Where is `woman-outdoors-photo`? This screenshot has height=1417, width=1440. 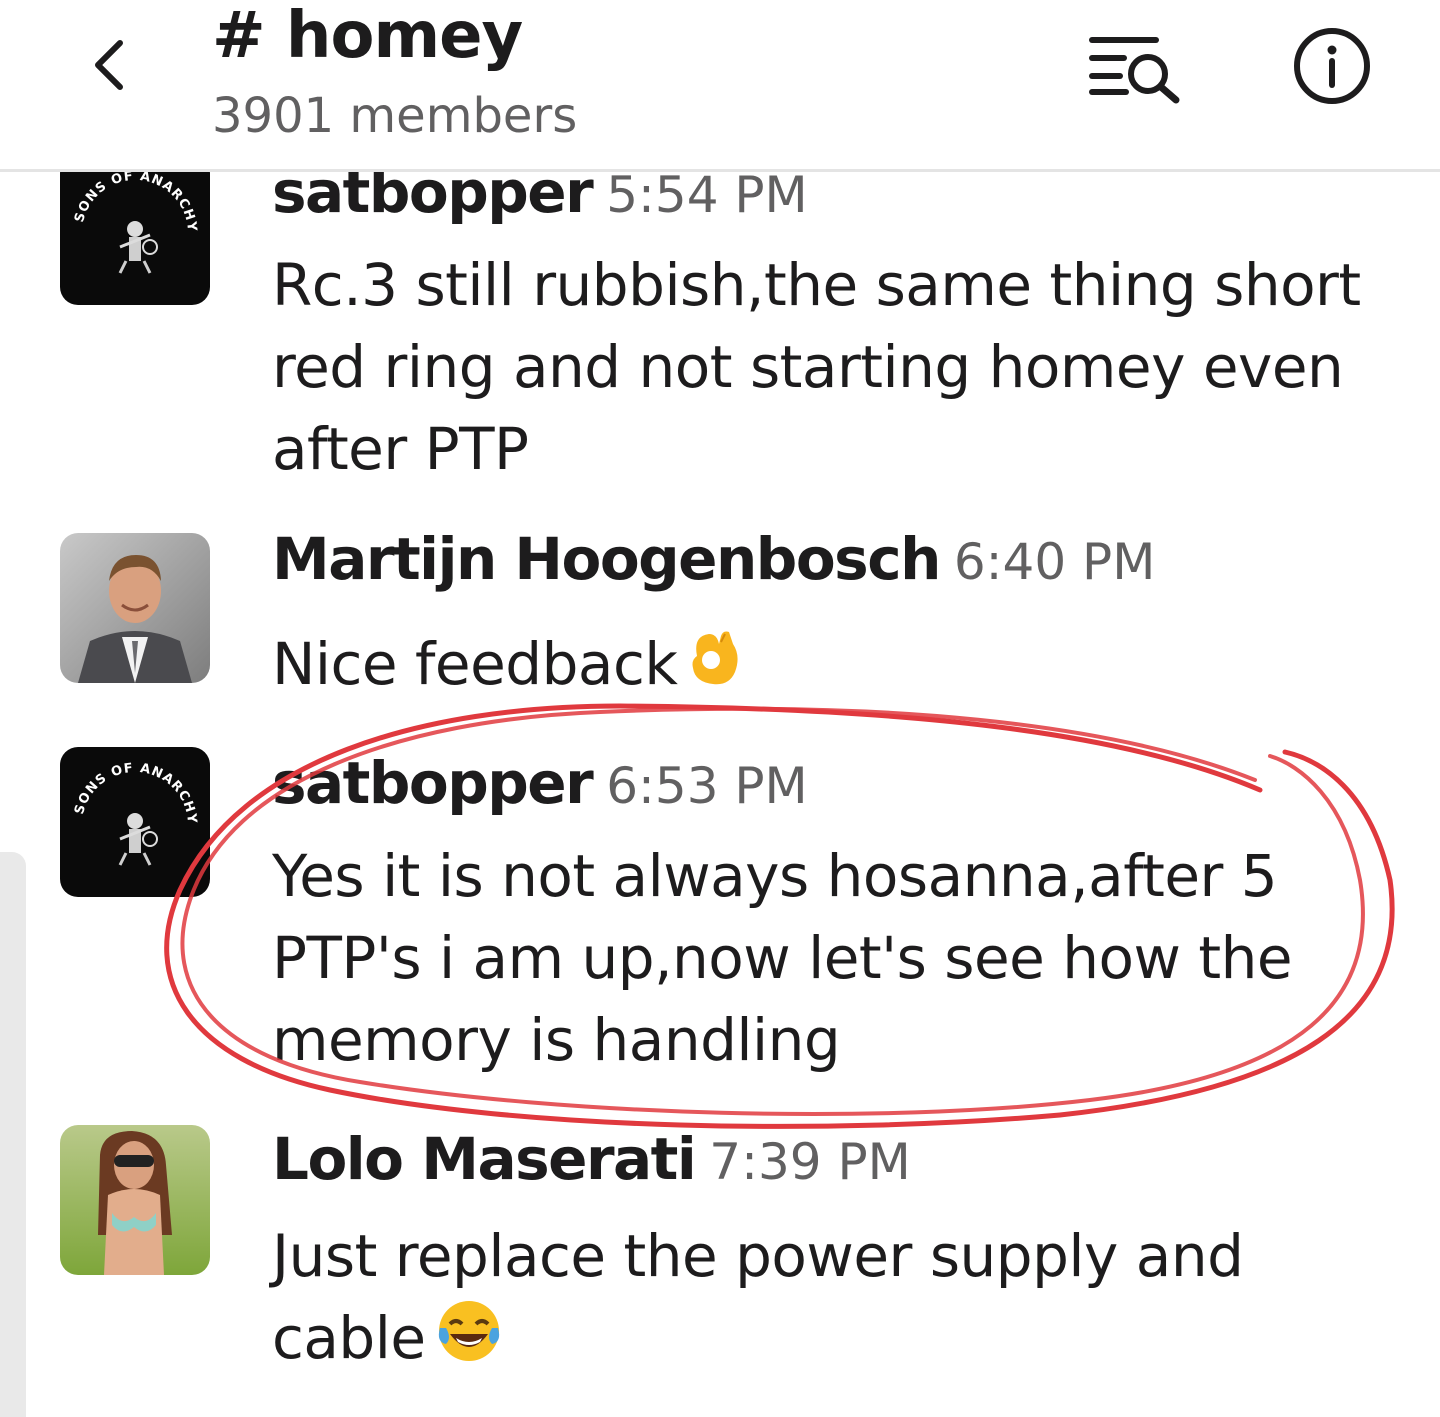
woman-outdoors-photo is located at coordinates (135, 1200).